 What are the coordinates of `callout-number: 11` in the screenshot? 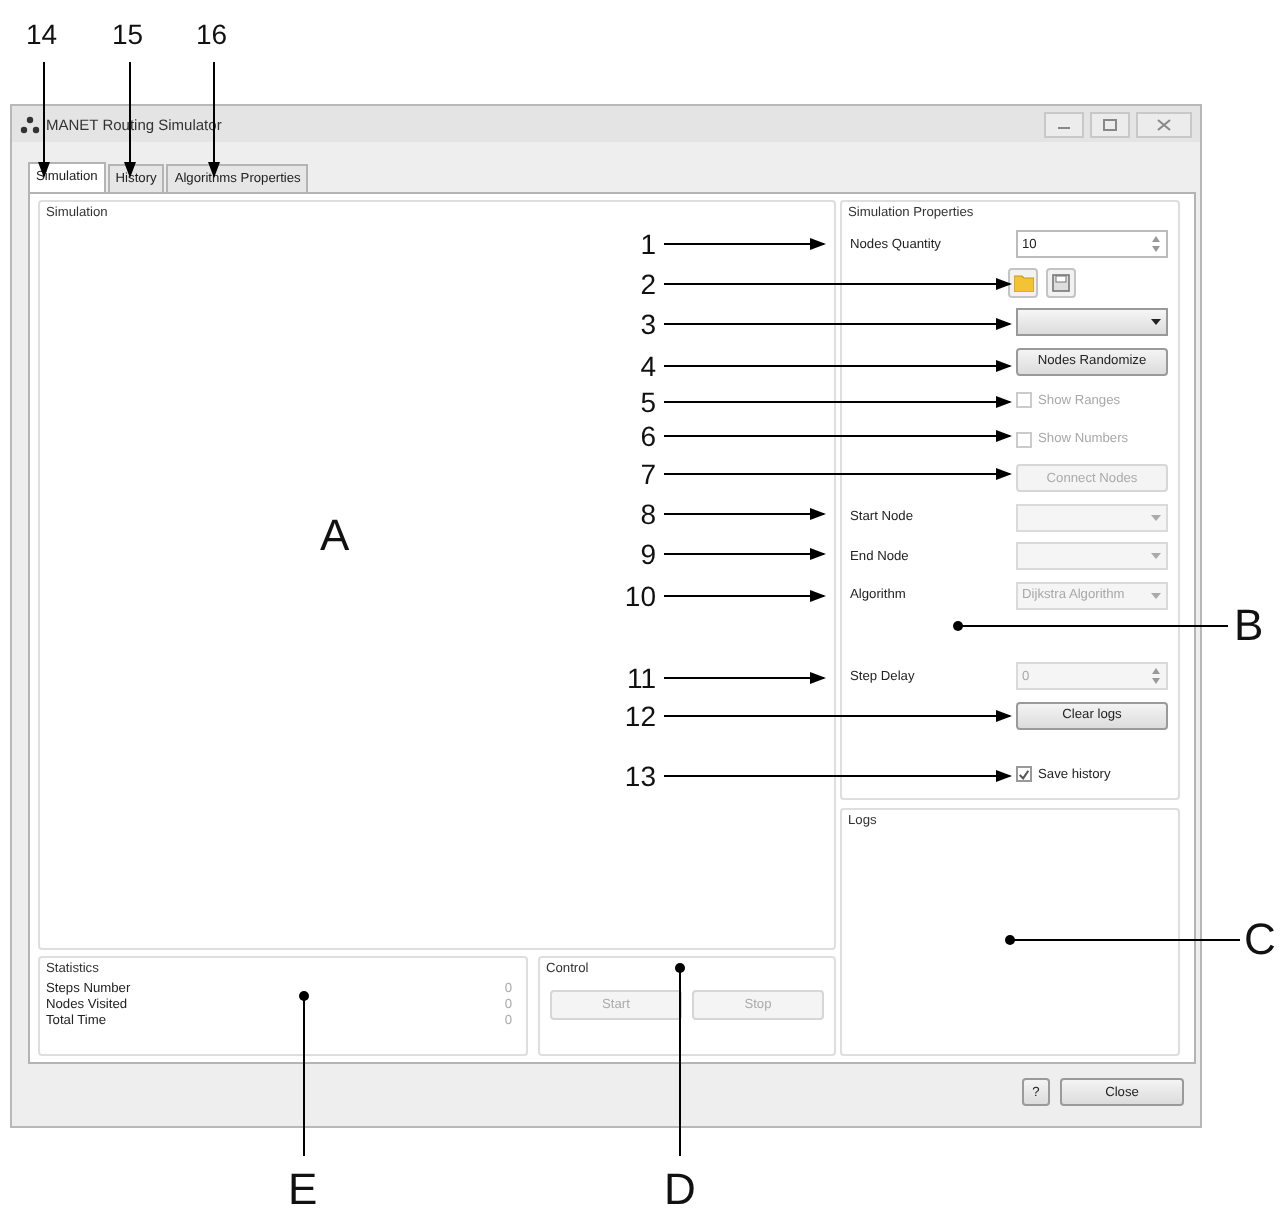 It's located at (641, 678).